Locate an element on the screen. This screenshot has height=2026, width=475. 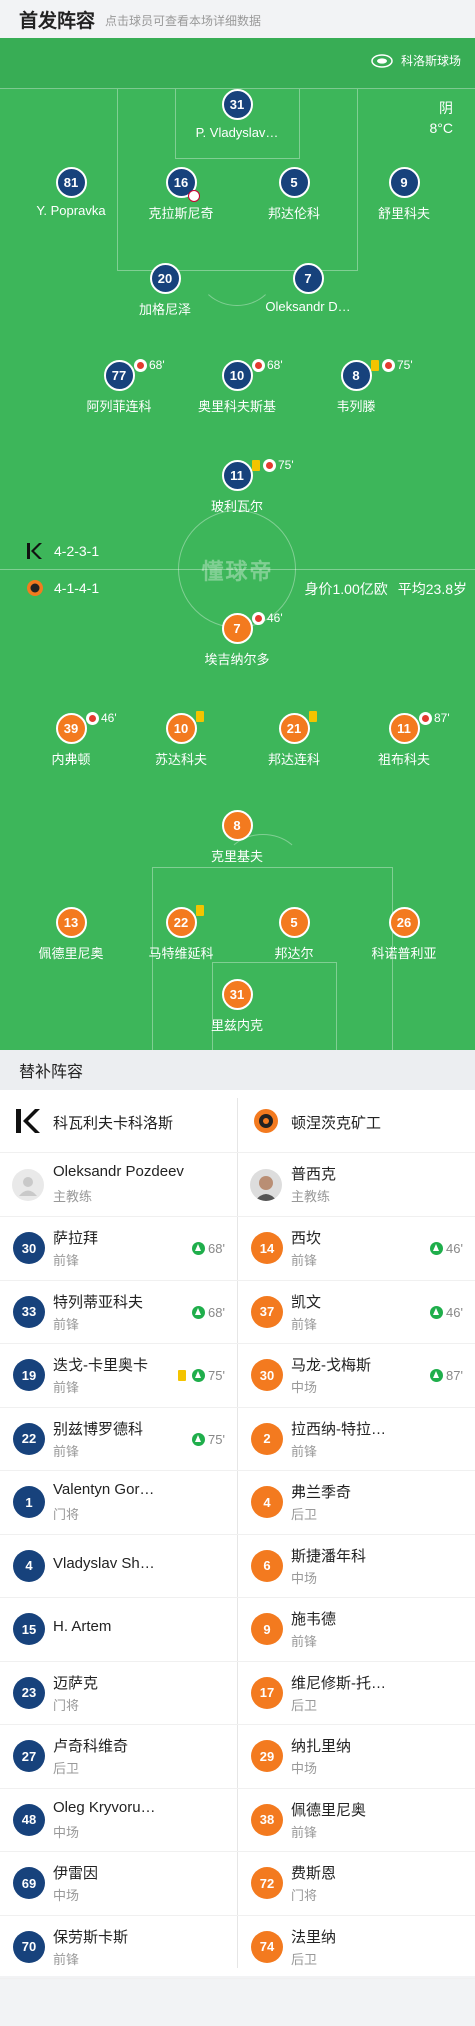
away-player-5: 5 邦达尔 is located at coordinates (294, 934).